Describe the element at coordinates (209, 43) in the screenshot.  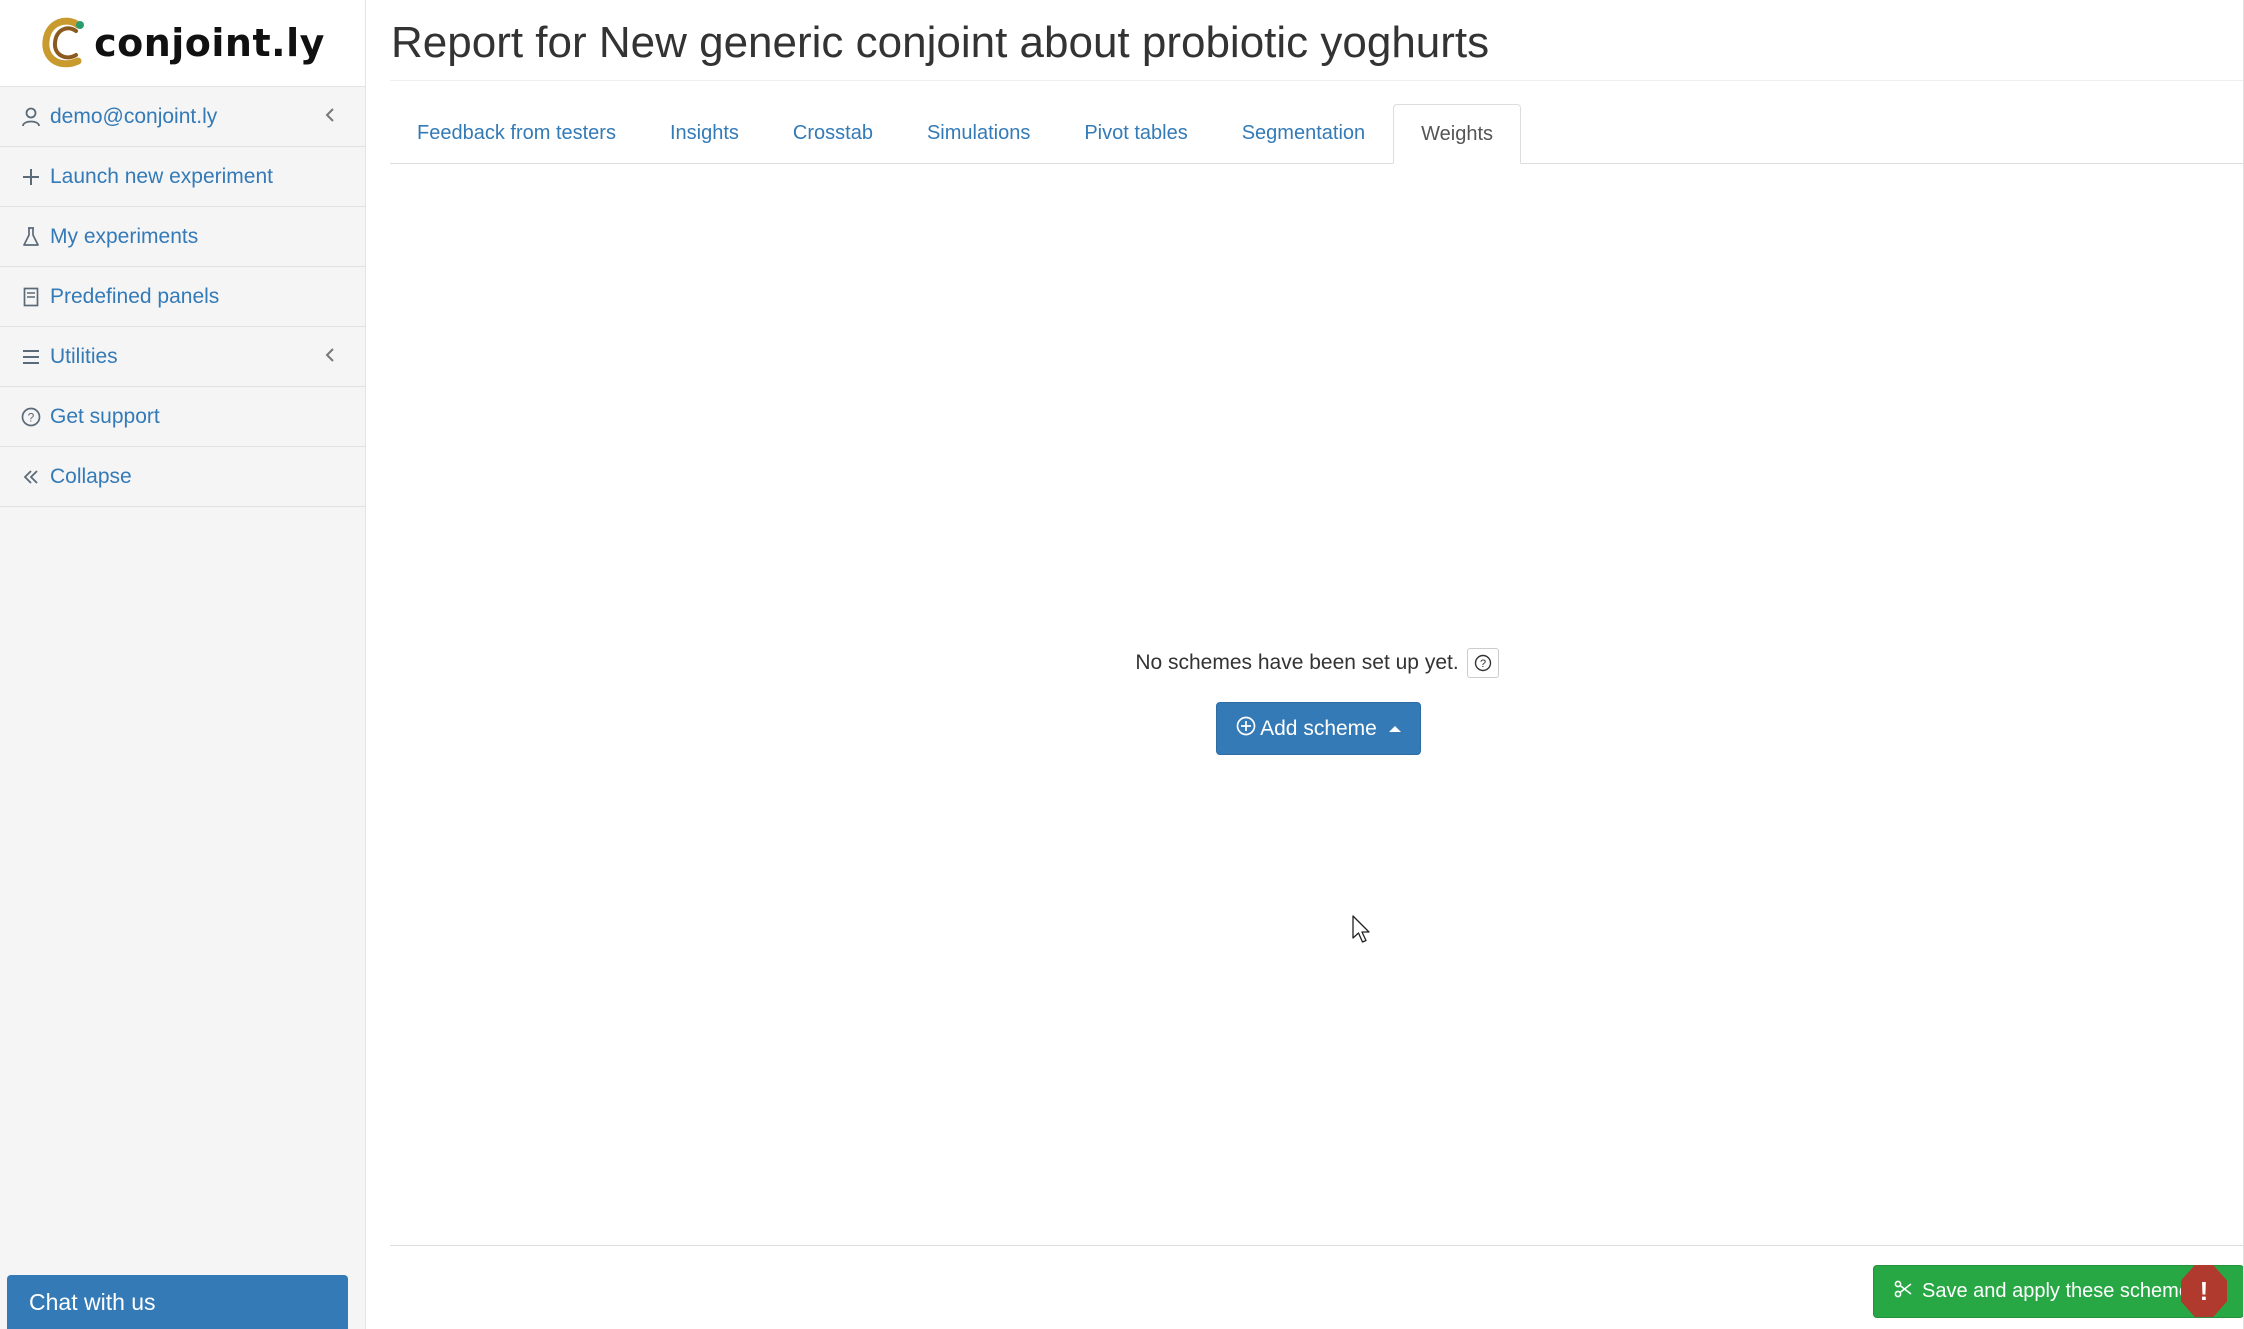
I see `logo-text: conjoint.ly` at that location.